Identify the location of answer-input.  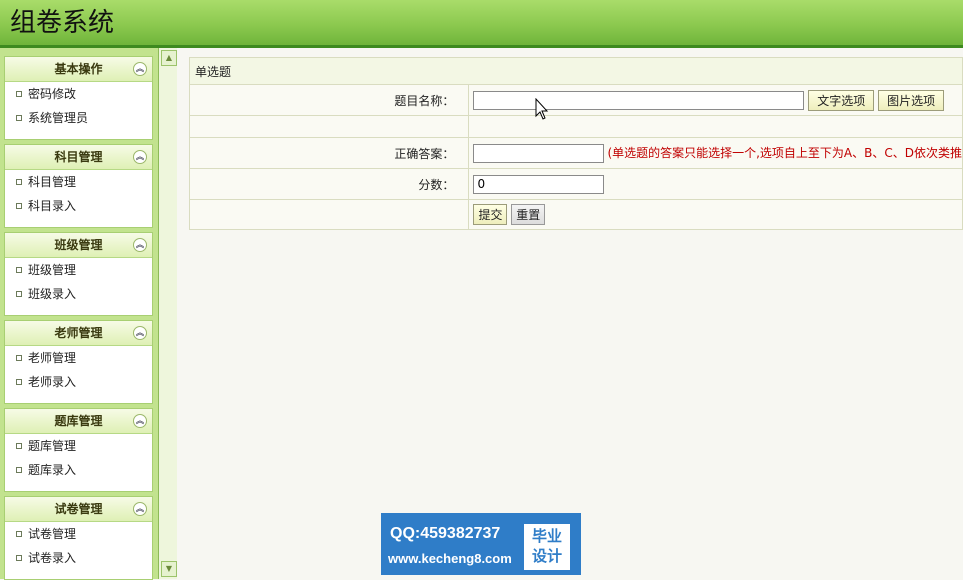
(539, 153).